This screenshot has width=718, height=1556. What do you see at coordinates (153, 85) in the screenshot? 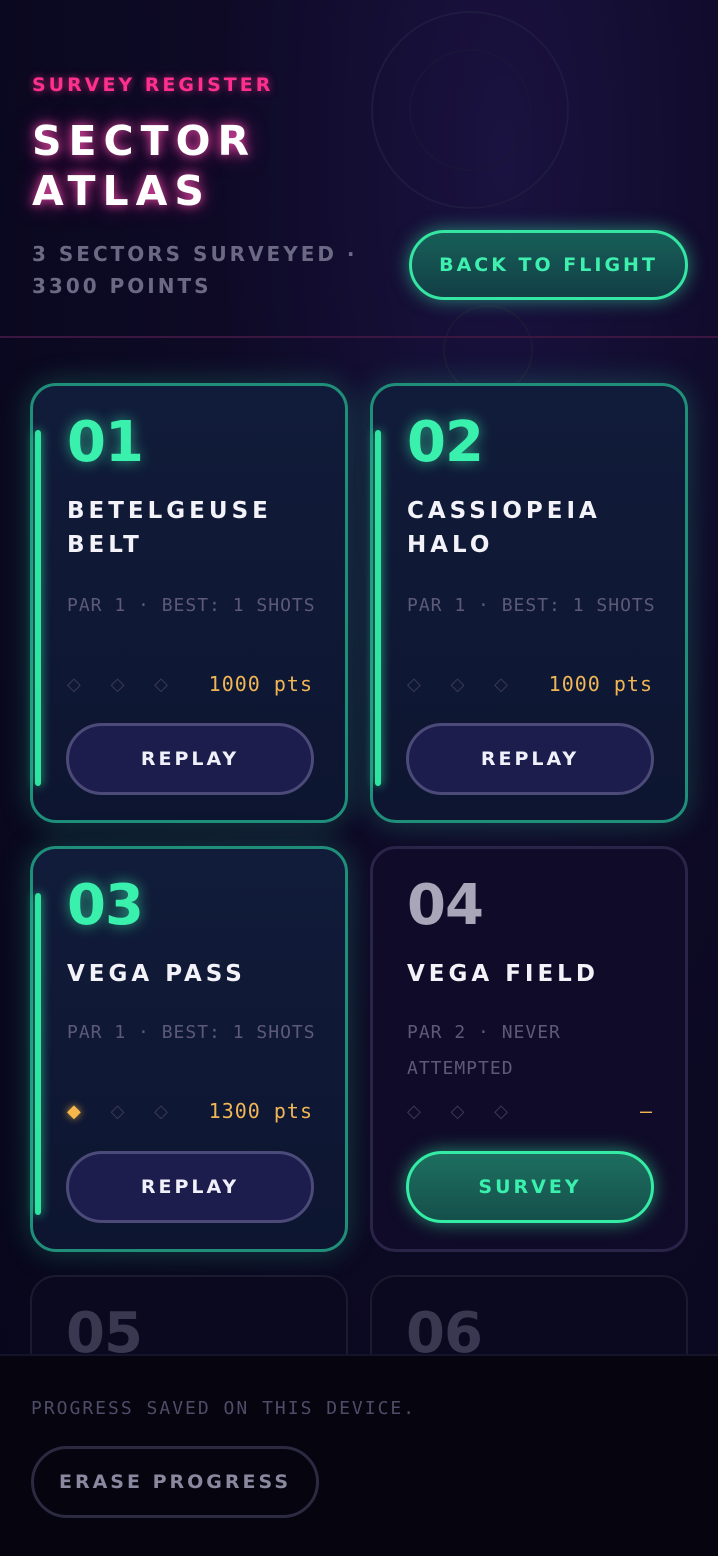
I see `eyebrow-label: SURVEY REGISTER` at bounding box center [153, 85].